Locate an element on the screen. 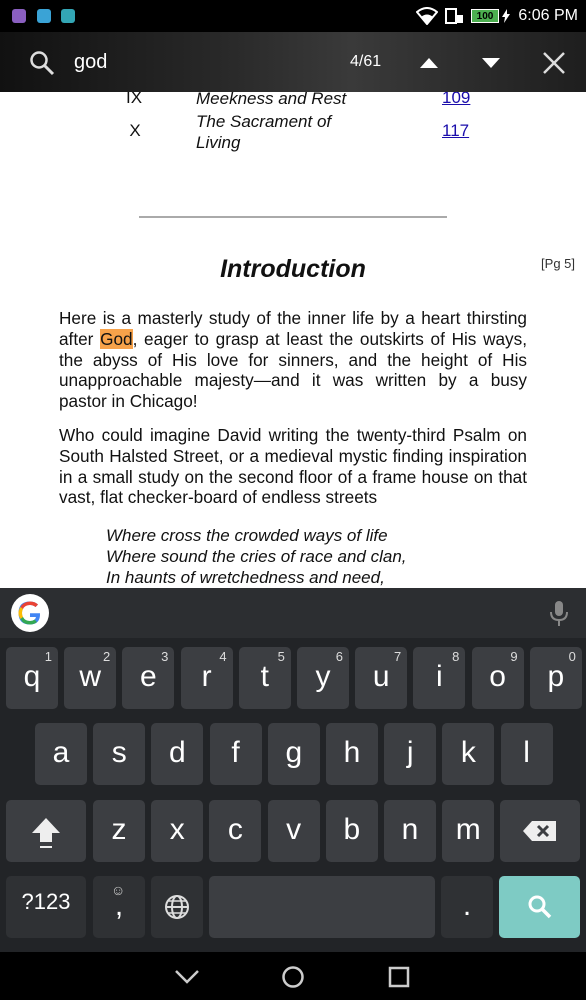 This screenshot has width=586, height=1000. key-e: e3 is located at coordinates (148, 678).